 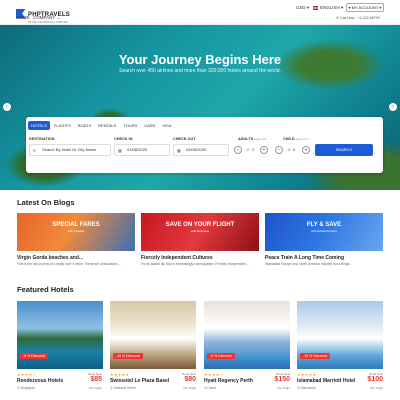 What do you see at coordinates (196, 149) in the screenshot?
I see `checkout-value: 03/08/2020` at bounding box center [196, 149].